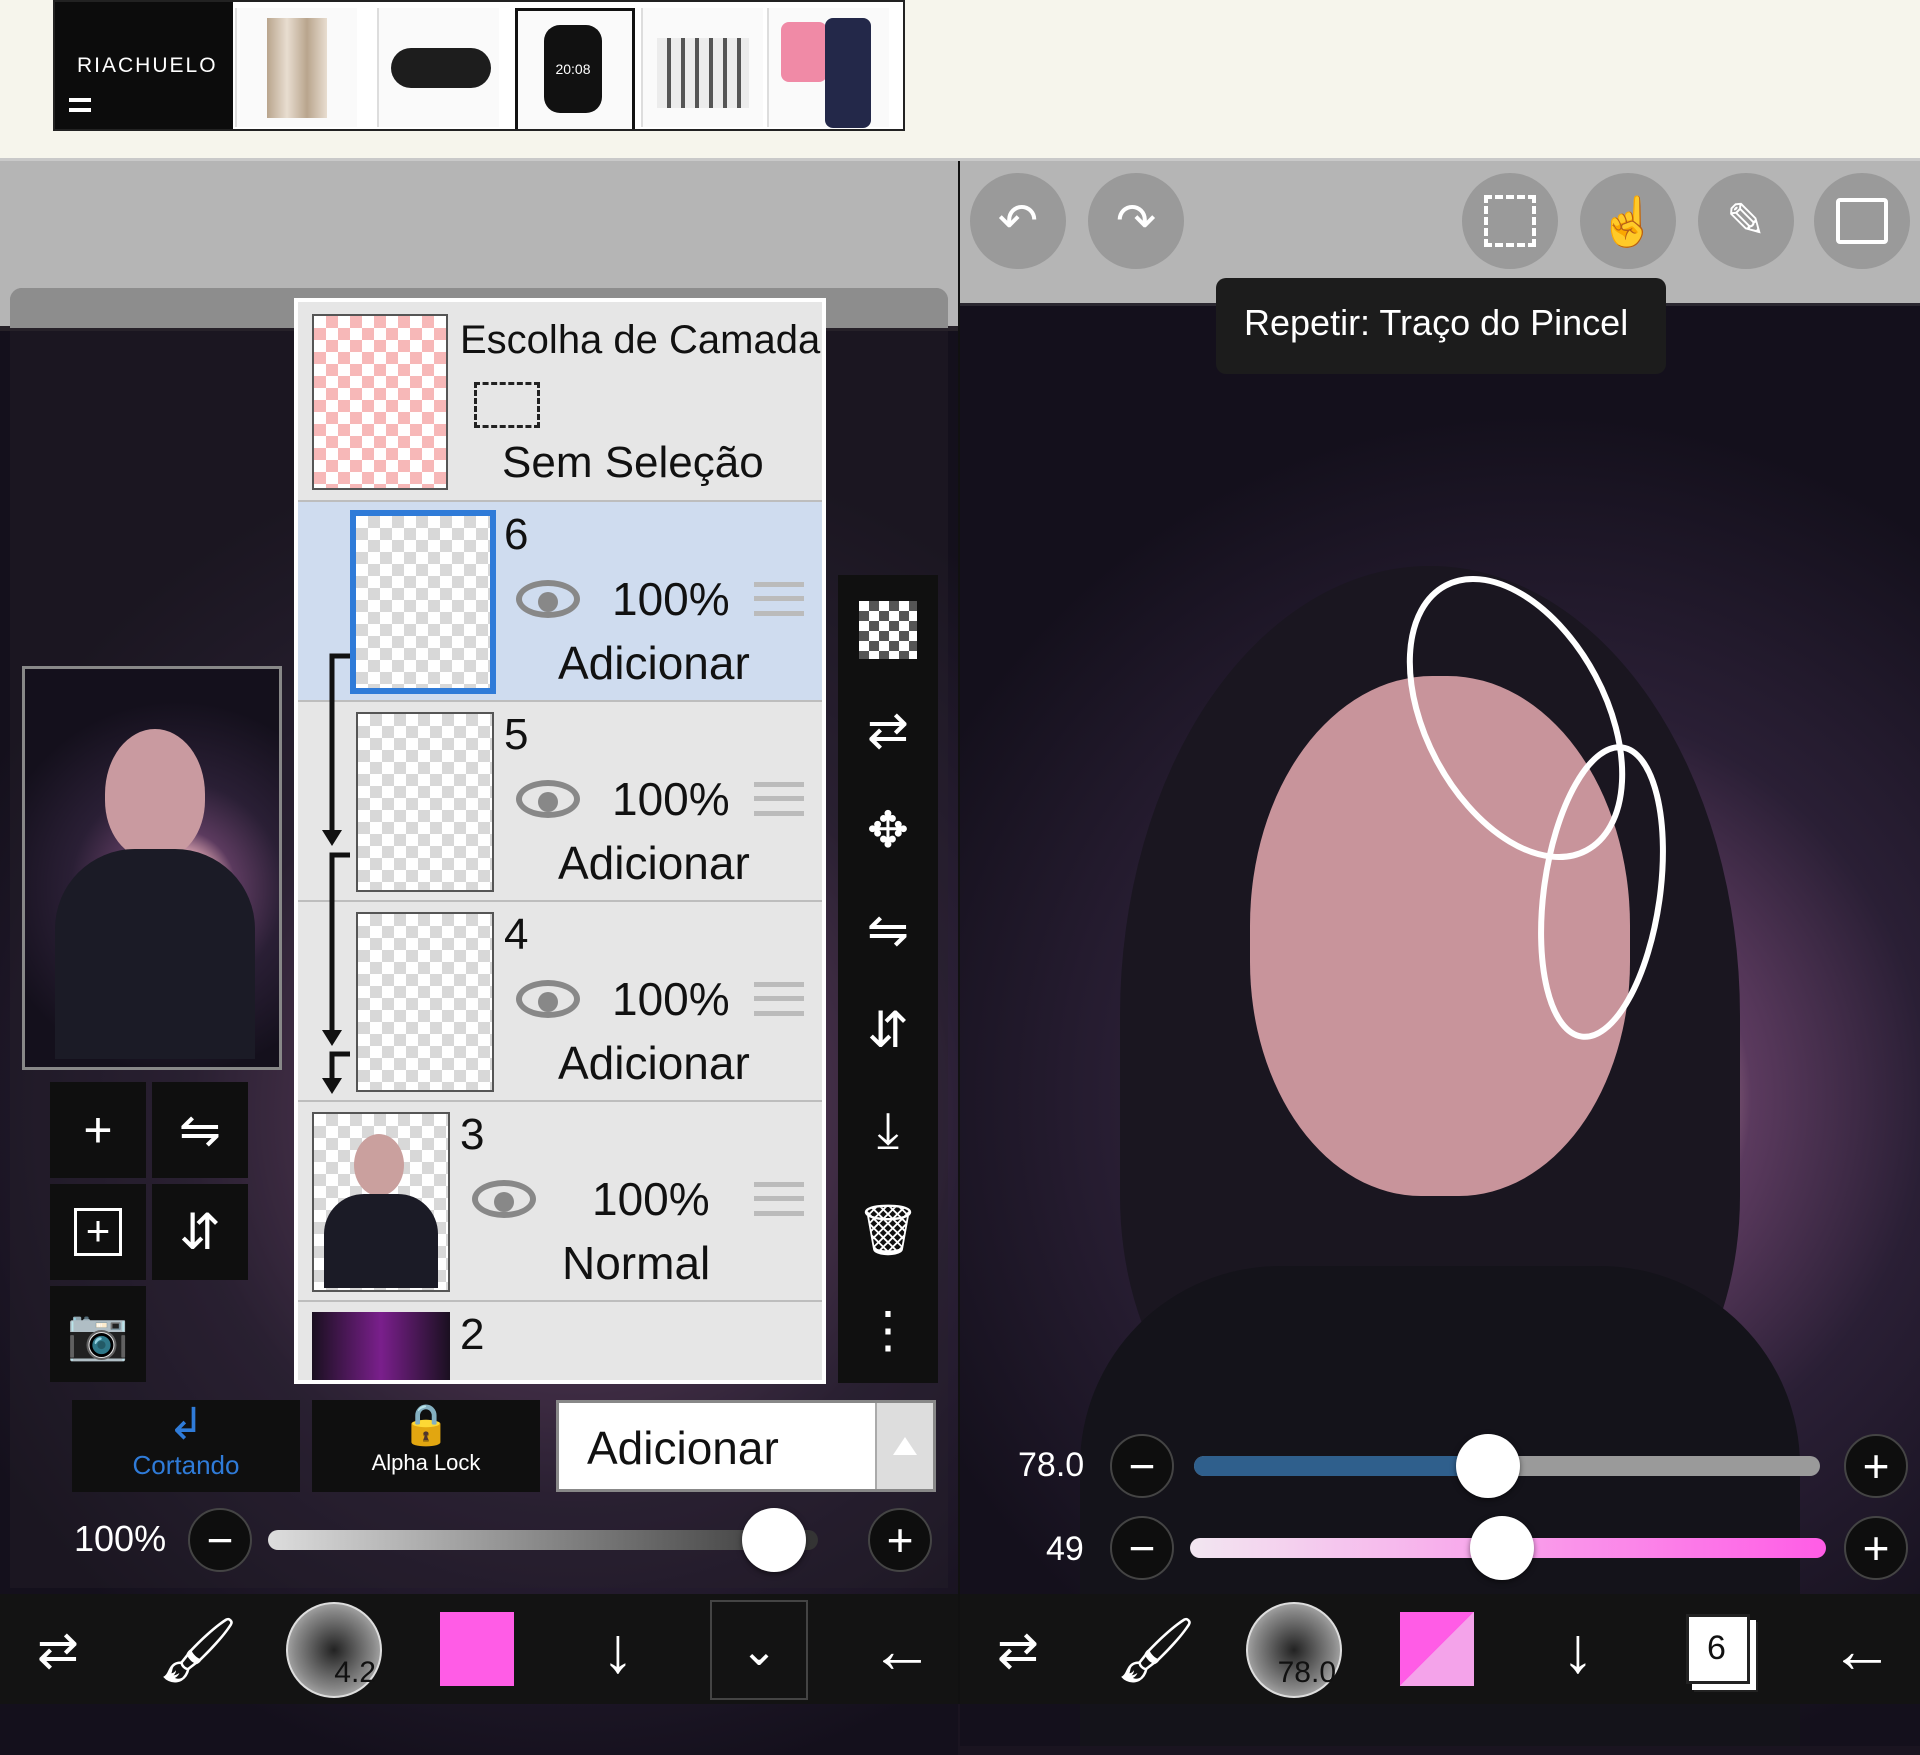 This screenshot has height=1755, width=1920. What do you see at coordinates (560, 402) in the screenshot?
I see `layer-selection-row: Escolha de Camada Sem Seleção` at bounding box center [560, 402].